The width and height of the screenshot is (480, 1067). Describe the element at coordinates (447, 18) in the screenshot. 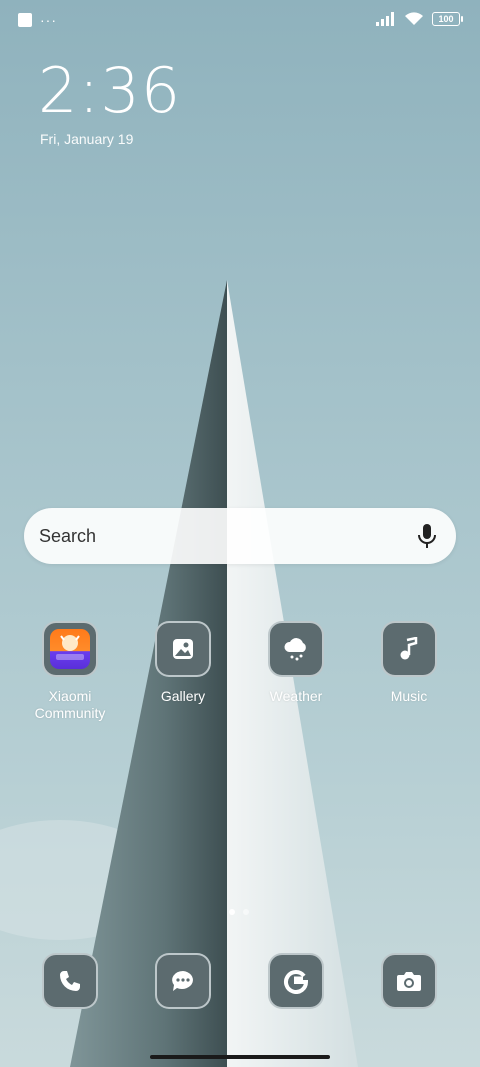

I see `battery-icon: 100` at that location.